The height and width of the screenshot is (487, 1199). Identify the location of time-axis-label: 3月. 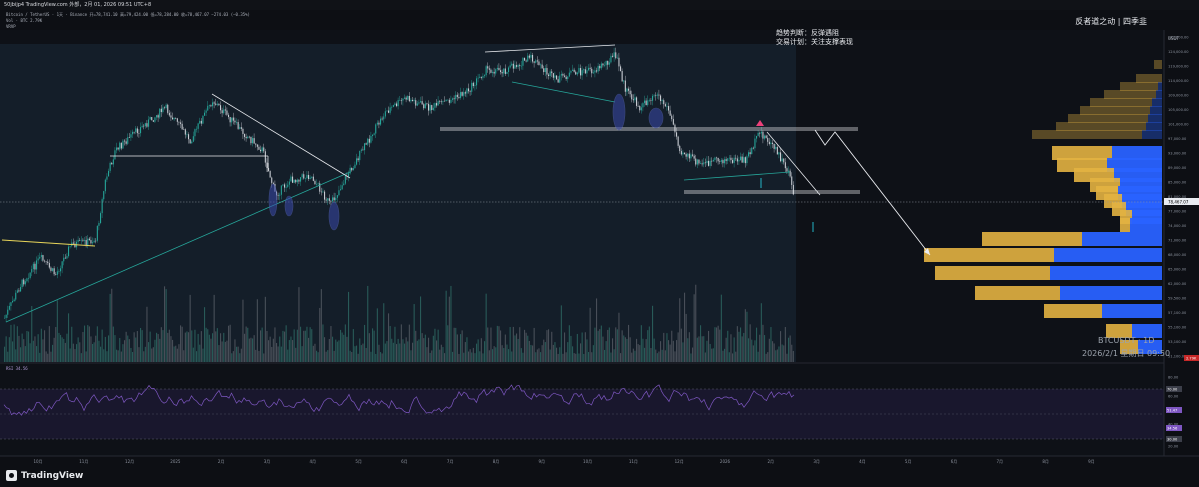
(267, 461).